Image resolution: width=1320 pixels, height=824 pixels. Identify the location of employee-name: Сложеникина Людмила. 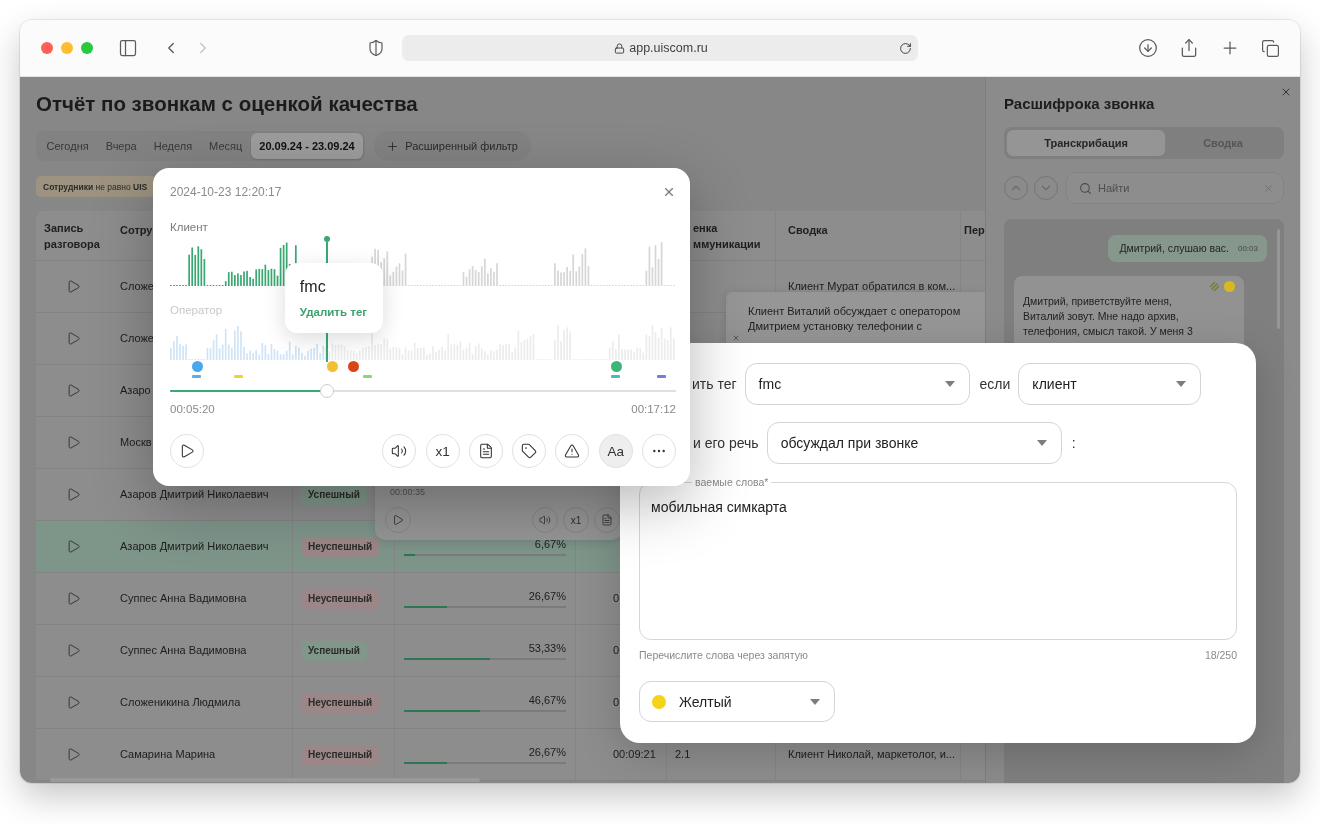
(180, 702).